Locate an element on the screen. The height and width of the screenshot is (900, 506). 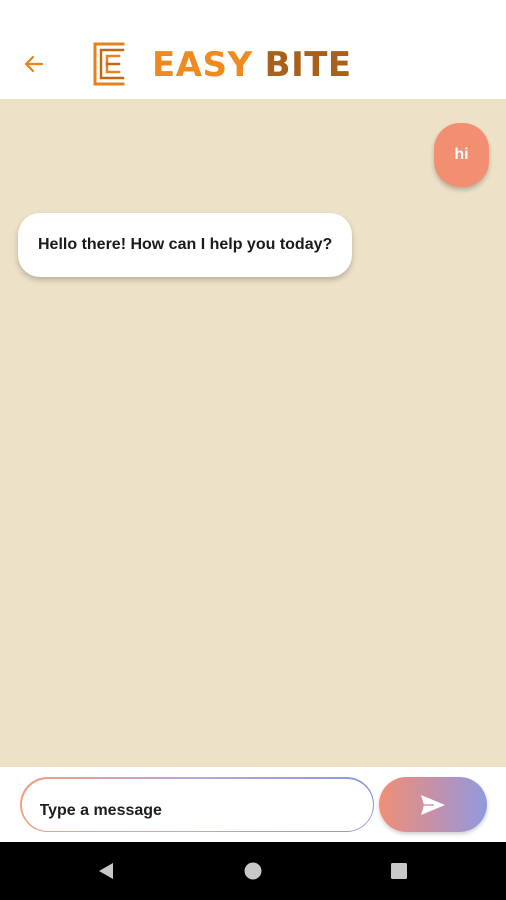
message-input-container is located at coordinates (197, 804).